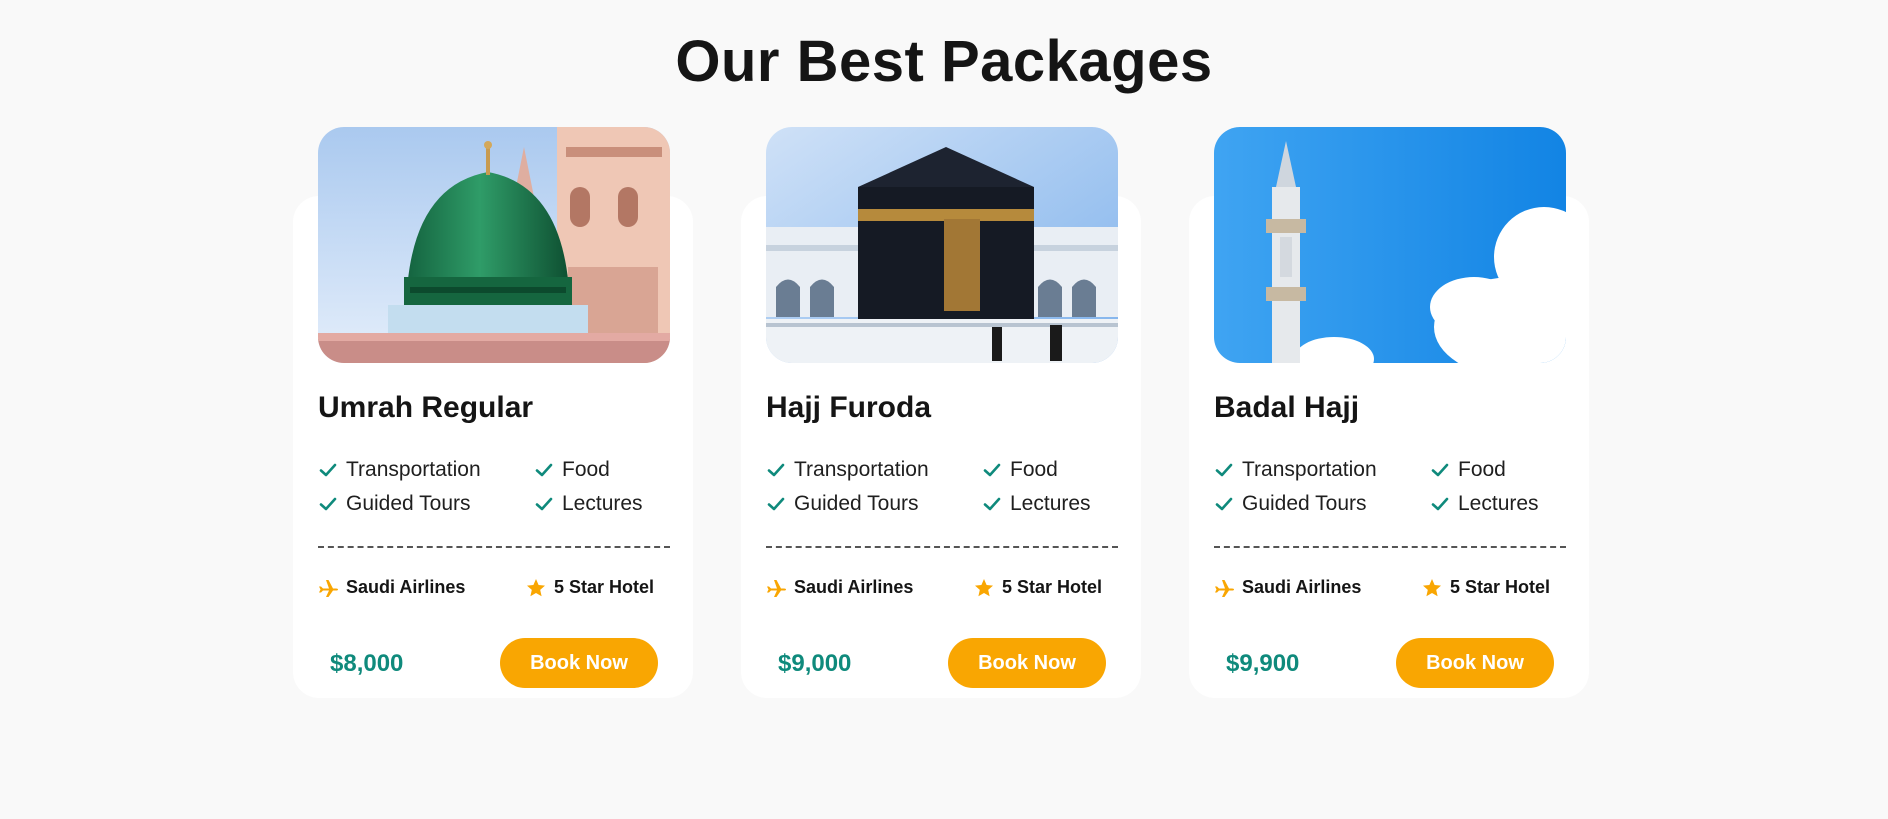 The image size is (1888, 819). Describe the element at coordinates (815, 663) in the screenshot. I see `package-price: $9,000` at that location.